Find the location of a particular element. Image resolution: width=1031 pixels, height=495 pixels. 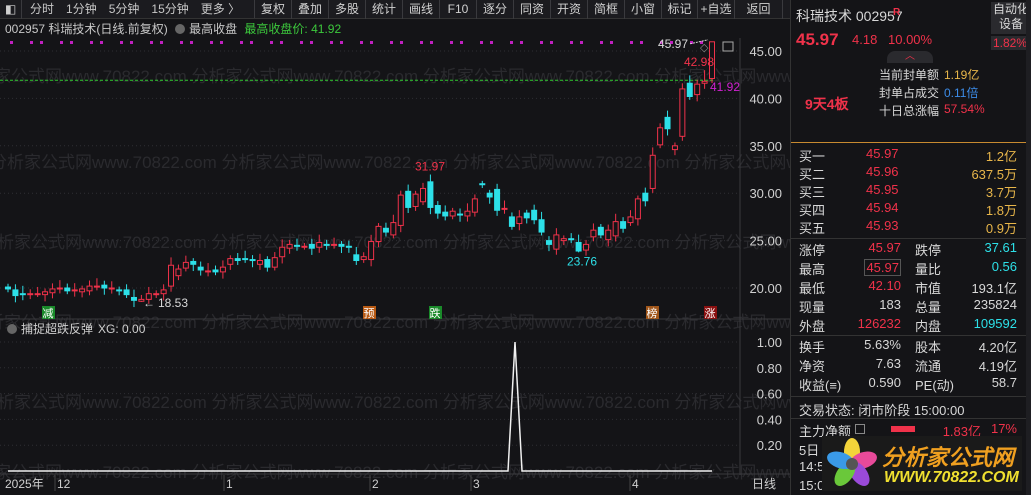

flow-bar is located at coordinates (903, 429).